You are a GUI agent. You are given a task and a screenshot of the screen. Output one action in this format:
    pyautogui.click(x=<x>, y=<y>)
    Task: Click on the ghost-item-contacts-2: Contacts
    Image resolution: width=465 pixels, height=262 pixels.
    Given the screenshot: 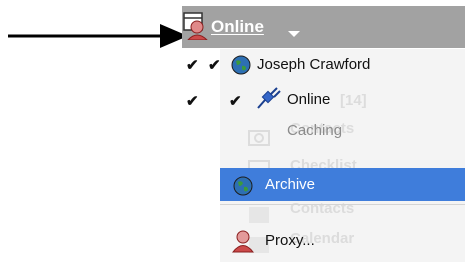 What is the action you would take?
    pyautogui.click(x=322, y=208)
    